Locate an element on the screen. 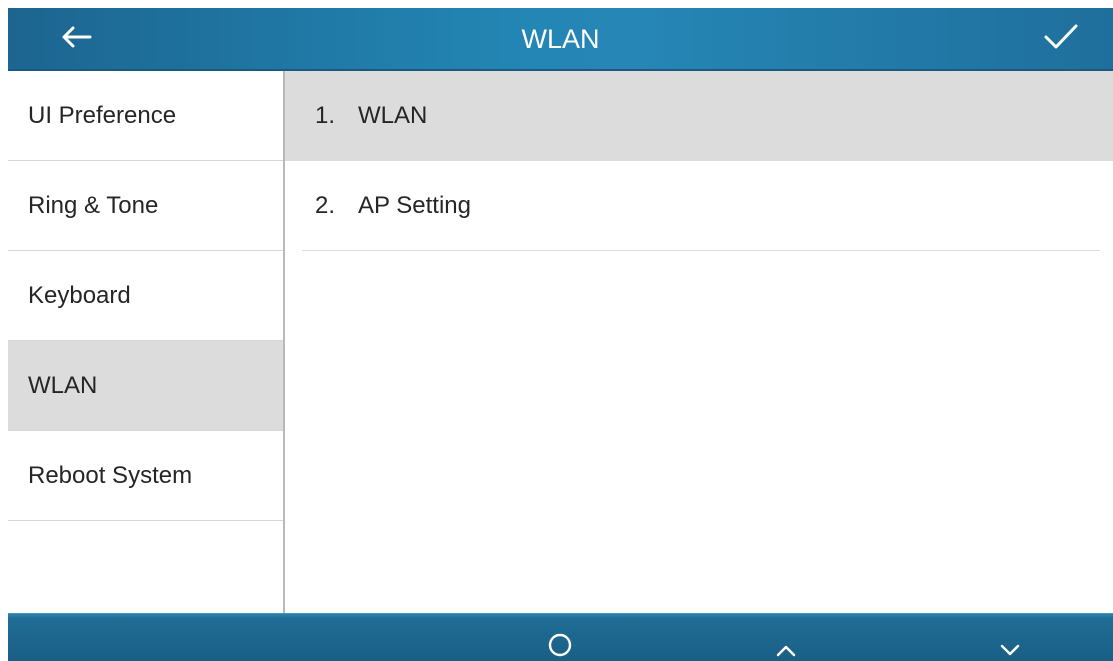  sidebar-item-label: WLAN is located at coordinates (63, 385).